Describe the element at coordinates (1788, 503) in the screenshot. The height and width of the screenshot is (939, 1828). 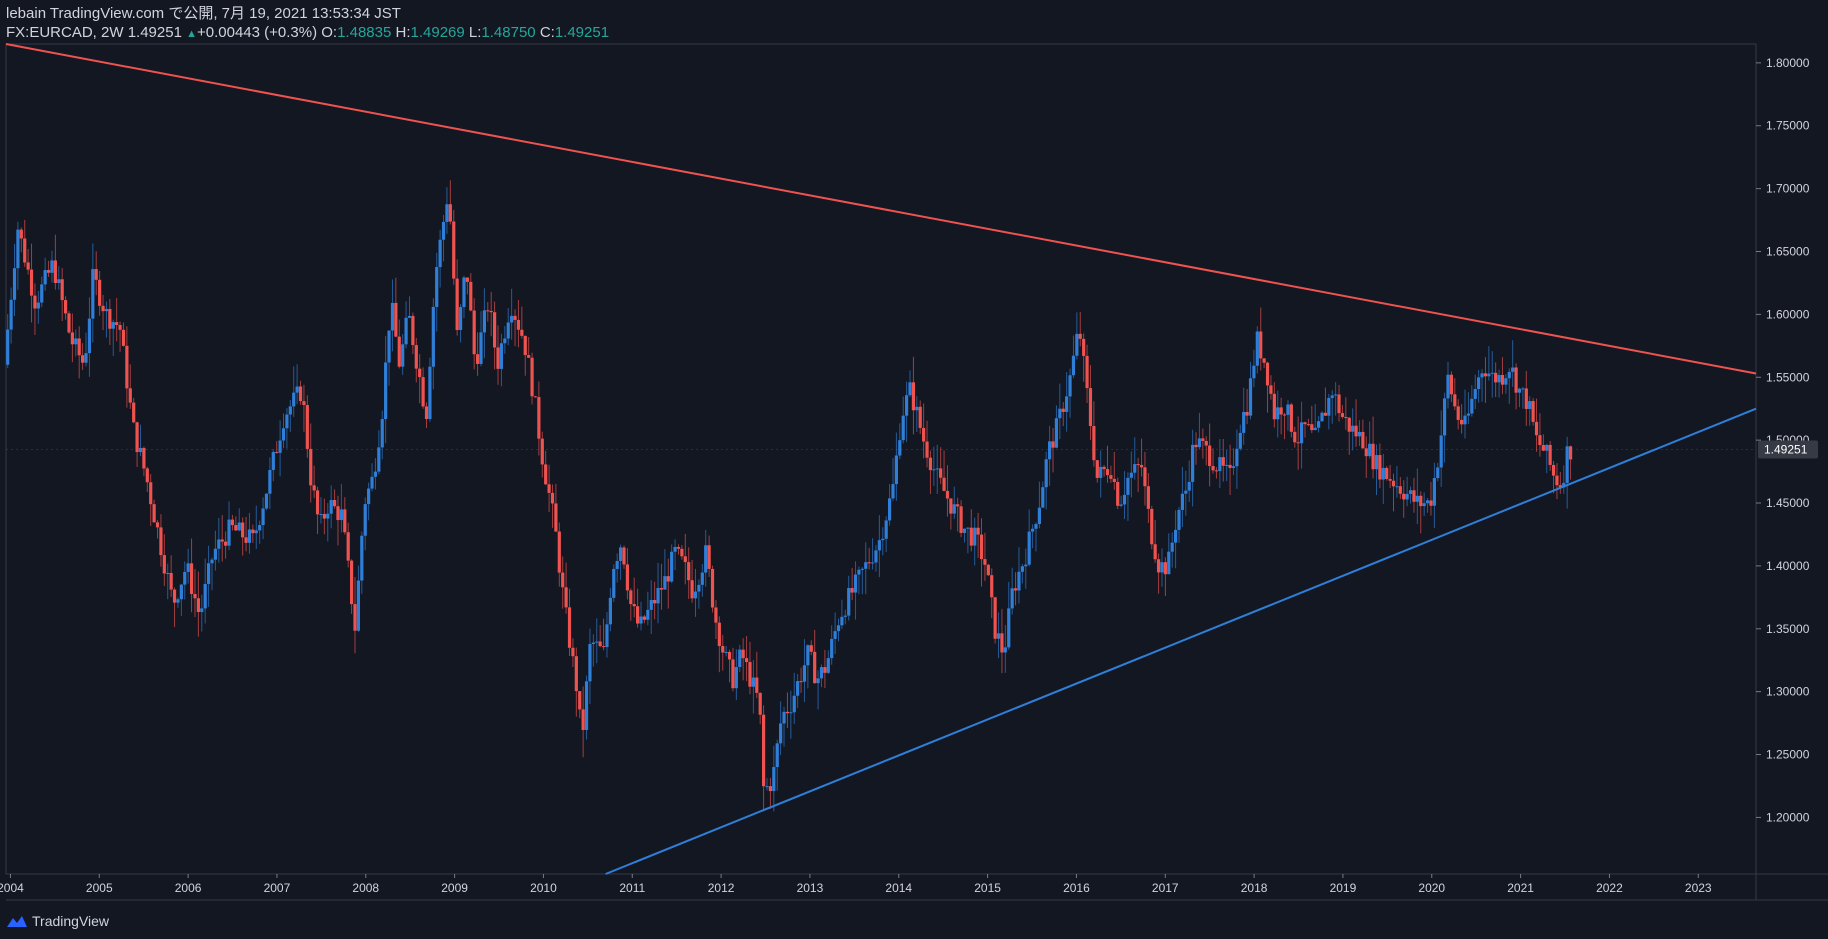
I see `price-tick-label: 1.45000` at that location.